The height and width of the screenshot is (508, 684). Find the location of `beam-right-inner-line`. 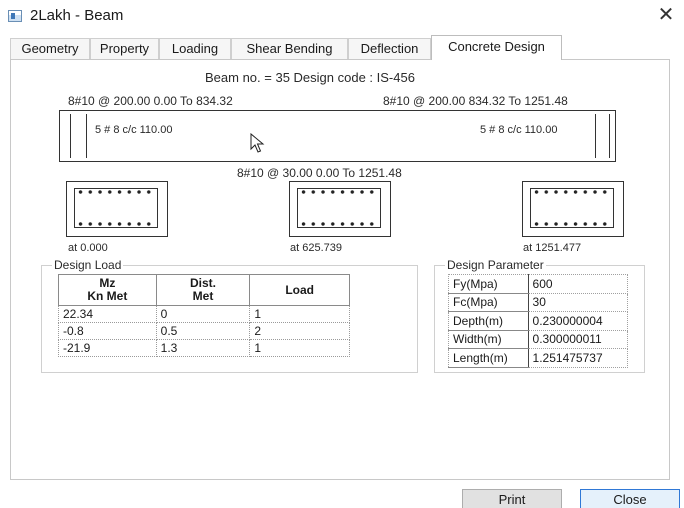

beam-right-inner-line is located at coordinates (595, 136).